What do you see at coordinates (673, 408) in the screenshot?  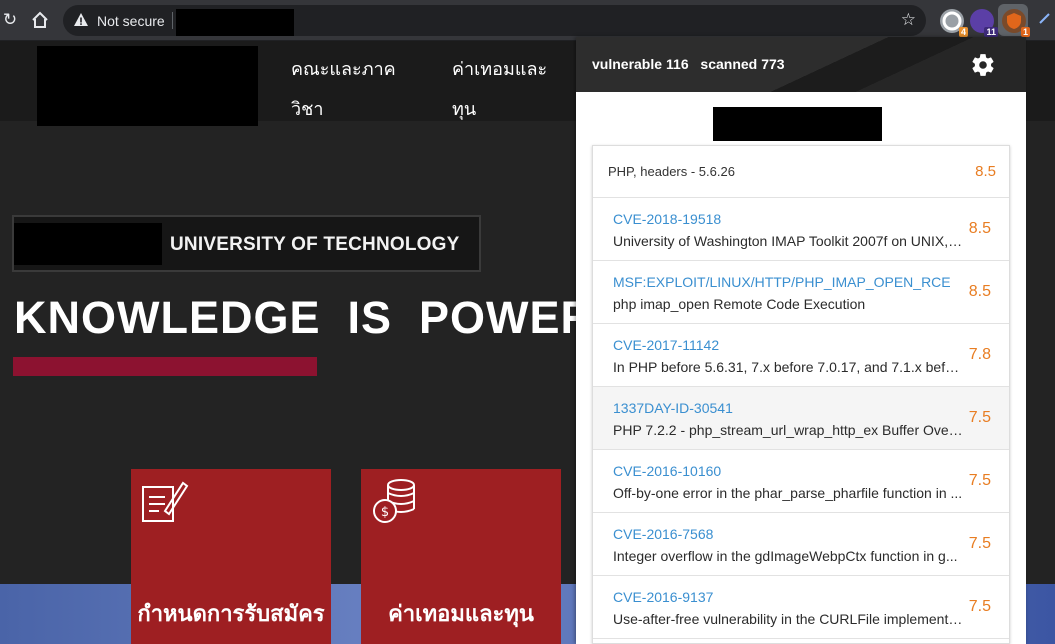 I see `vulnerability-id-link: 1337DAY-ID-30541` at bounding box center [673, 408].